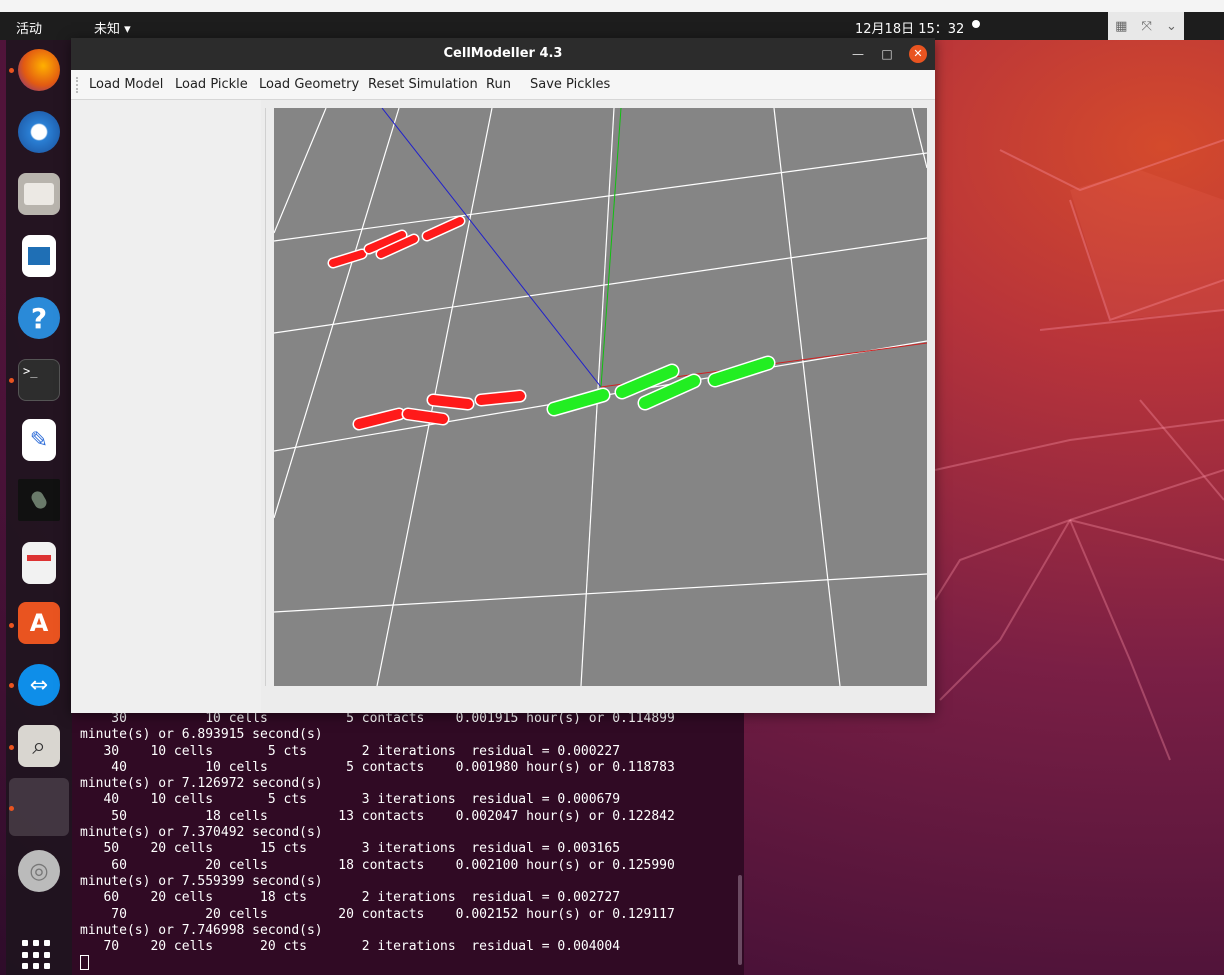 This screenshot has width=1224, height=975. Describe the element at coordinates (39, 563) in the screenshot. I see `document-viewer-icon` at that location.